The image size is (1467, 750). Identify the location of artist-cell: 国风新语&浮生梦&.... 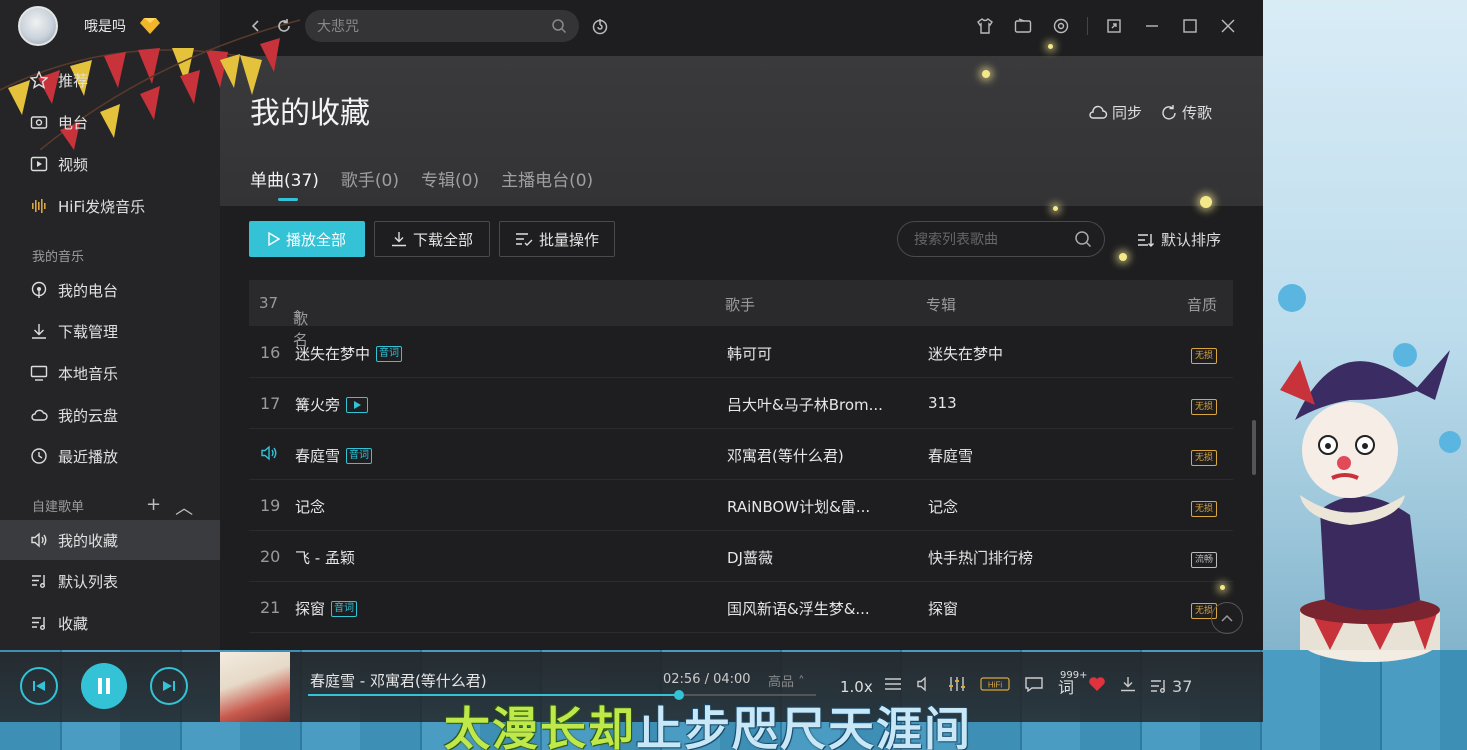
(798, 608).